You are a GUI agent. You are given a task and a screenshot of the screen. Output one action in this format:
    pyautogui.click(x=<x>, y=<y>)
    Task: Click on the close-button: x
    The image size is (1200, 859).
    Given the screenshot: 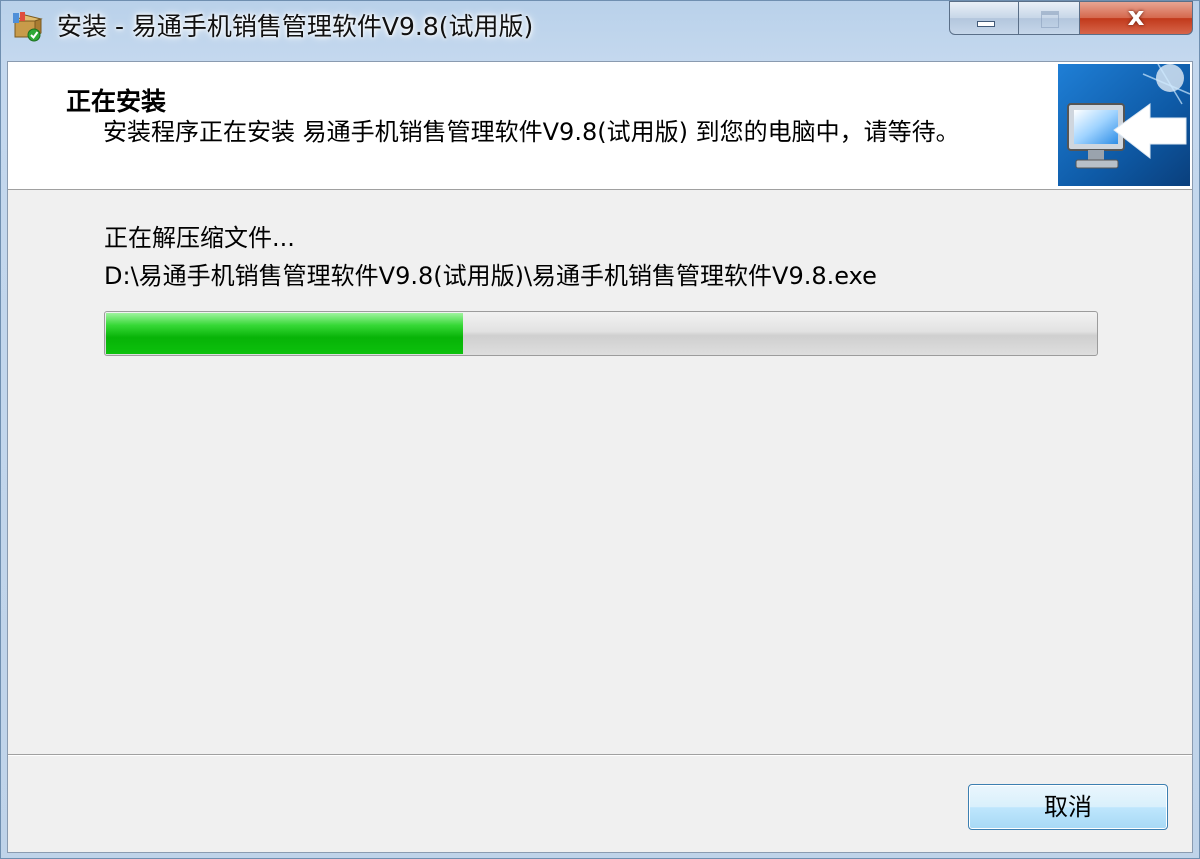 What is the action you would take?
    pyautogui.click(x=1136, y=18)
    